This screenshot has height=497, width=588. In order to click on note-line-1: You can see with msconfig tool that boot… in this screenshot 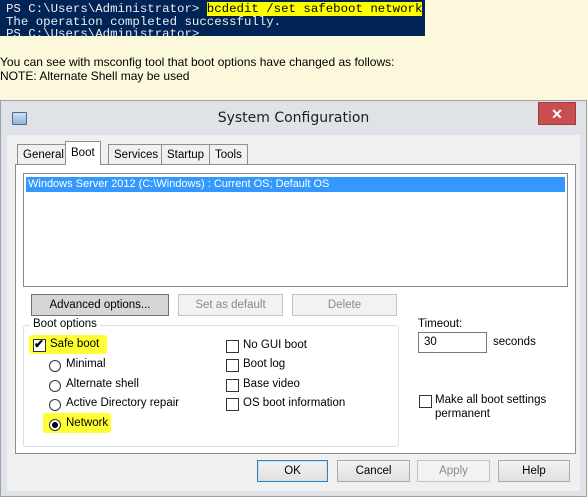, I will do `click(197, 62)`.